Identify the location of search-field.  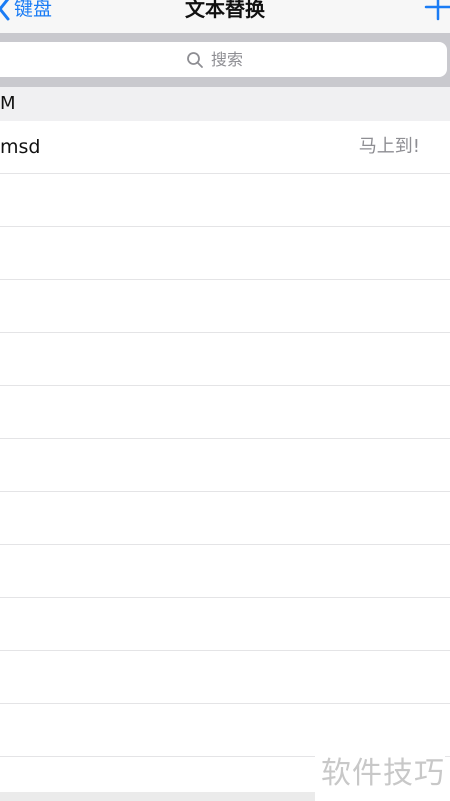
(223, 59).